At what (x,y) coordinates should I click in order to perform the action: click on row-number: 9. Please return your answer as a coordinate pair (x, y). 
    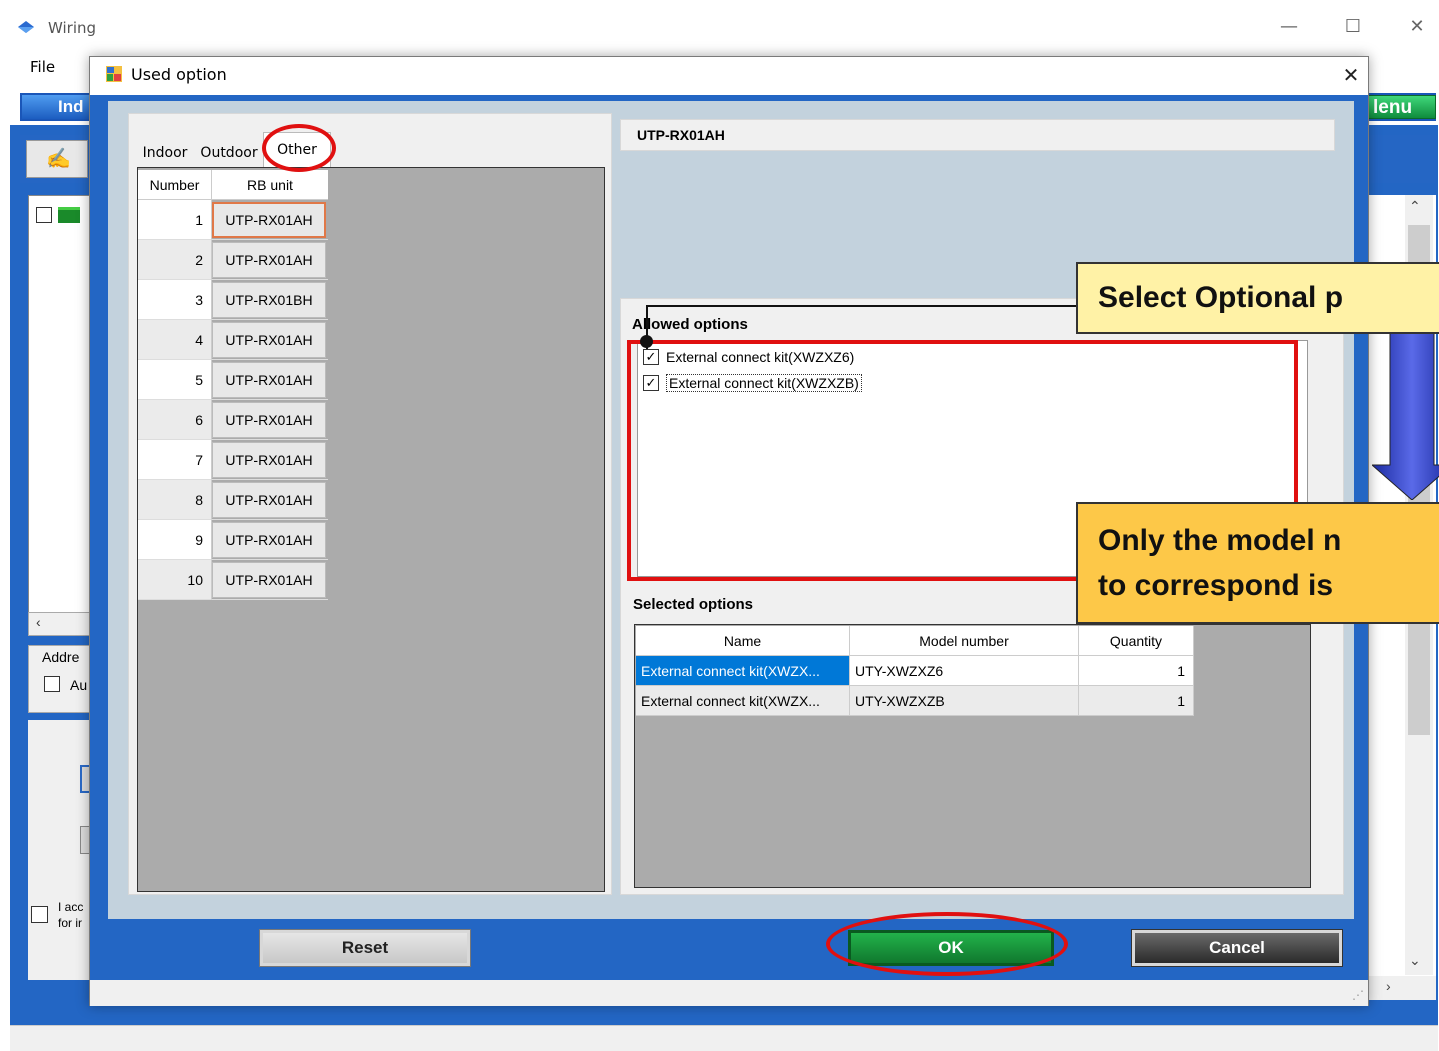
    Looking at the image, I should click on (175, 540).